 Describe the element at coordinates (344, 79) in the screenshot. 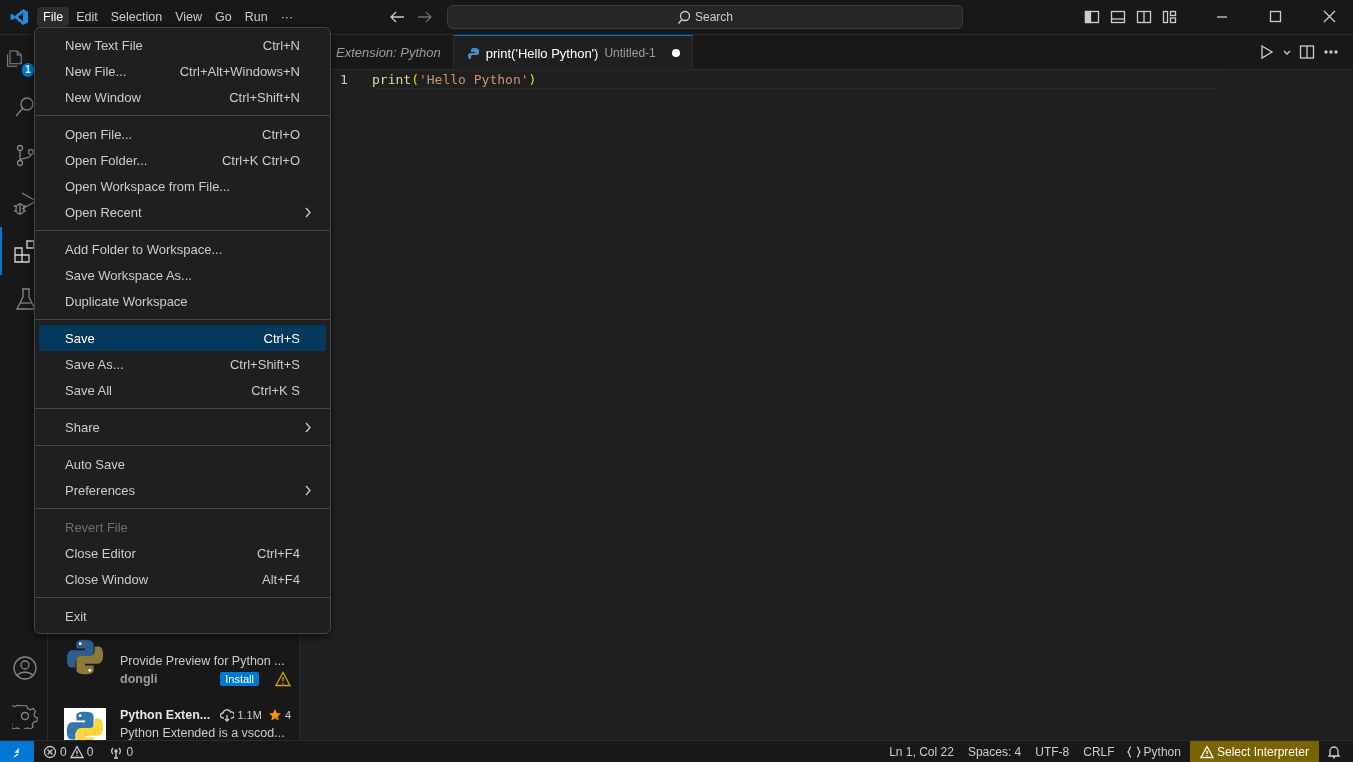

I see `line-number: 1` at that location.